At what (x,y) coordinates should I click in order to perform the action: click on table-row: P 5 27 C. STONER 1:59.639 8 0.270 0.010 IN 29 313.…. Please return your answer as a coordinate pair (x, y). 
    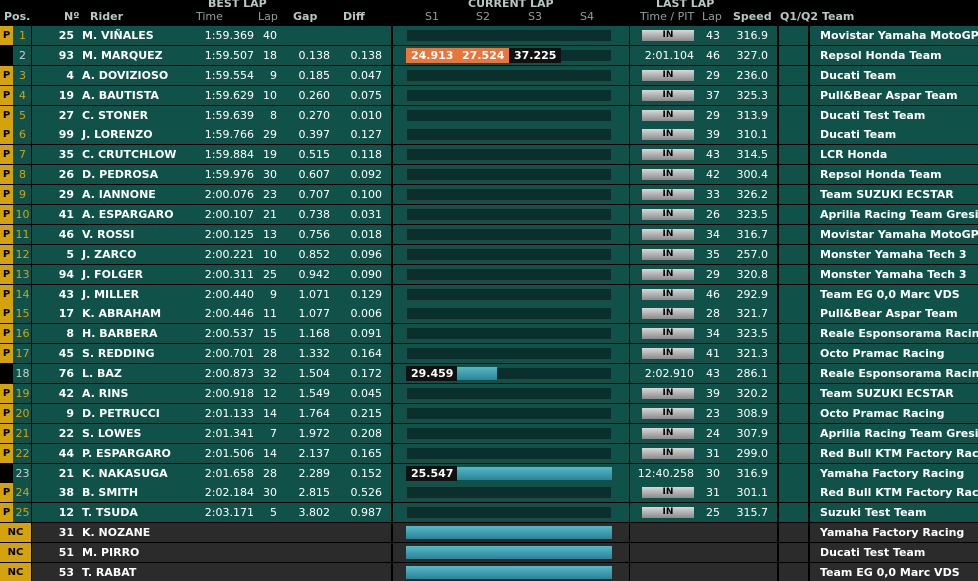
    Looking at the image, I should click on (489, 115).